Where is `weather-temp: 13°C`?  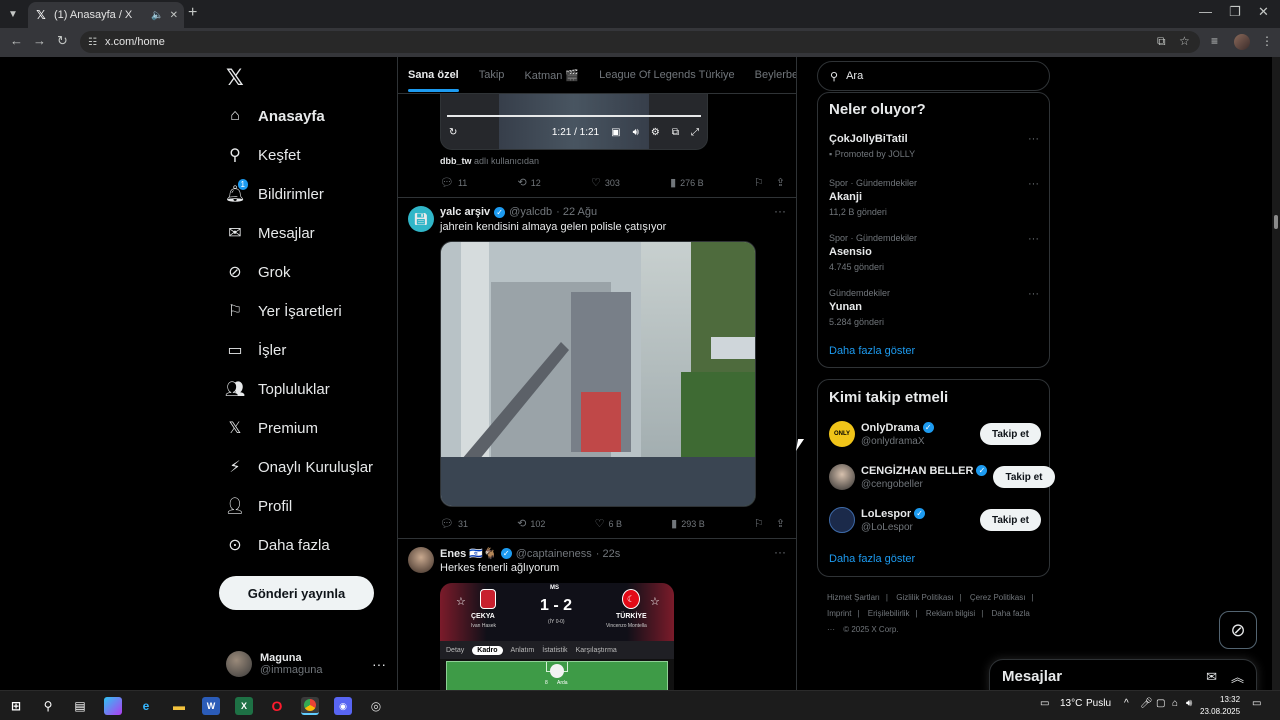 weather-temp: 13°C is located at coordinates (1071, 703).